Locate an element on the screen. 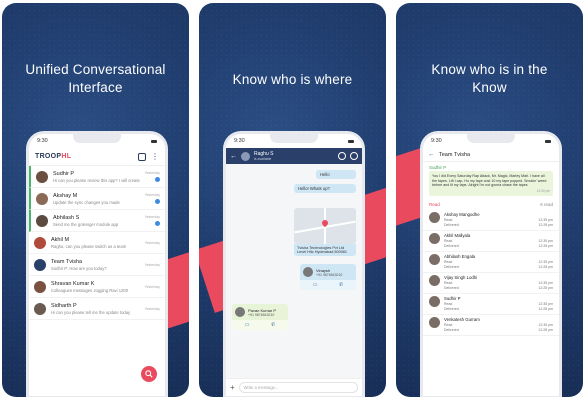  chat-name: Akhil M is located at coordinates (60, 239).